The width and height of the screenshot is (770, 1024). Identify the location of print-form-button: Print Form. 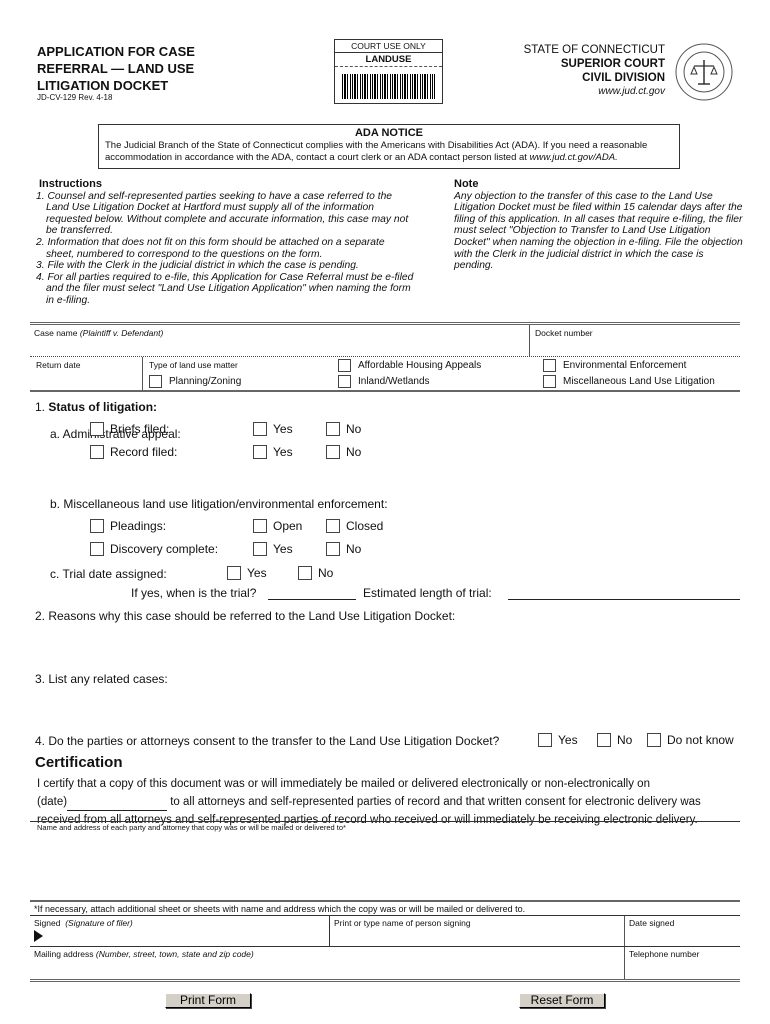
(208, 1000).